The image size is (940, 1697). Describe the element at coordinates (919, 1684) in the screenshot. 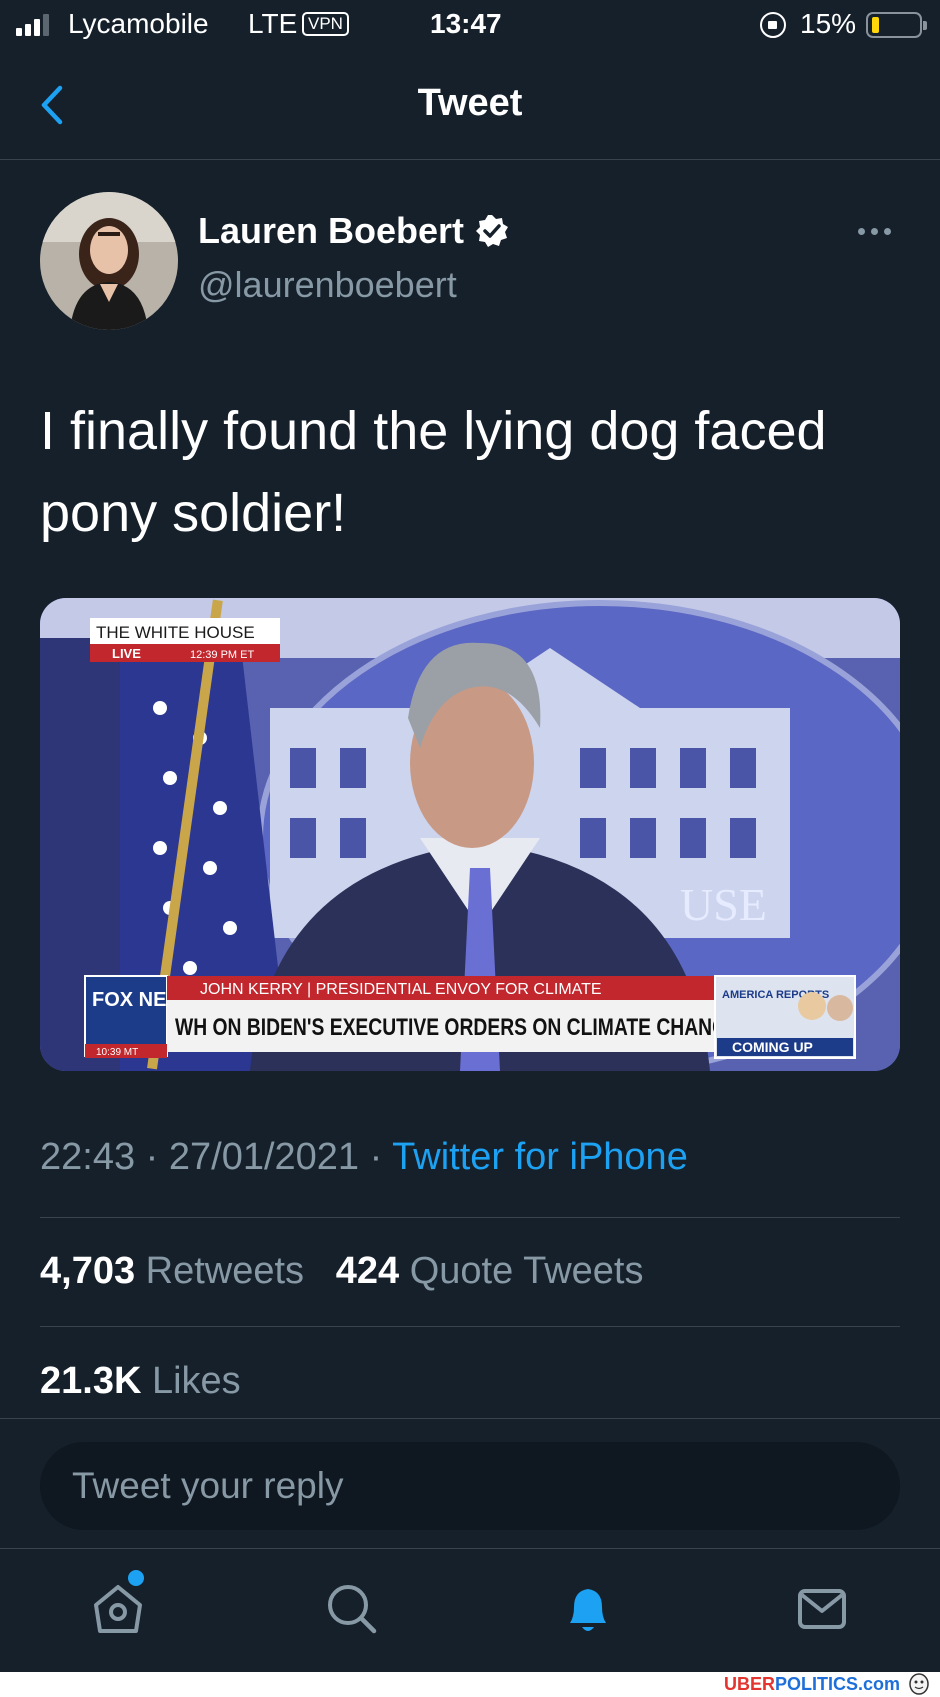

I see `mascot-icon` at that location.